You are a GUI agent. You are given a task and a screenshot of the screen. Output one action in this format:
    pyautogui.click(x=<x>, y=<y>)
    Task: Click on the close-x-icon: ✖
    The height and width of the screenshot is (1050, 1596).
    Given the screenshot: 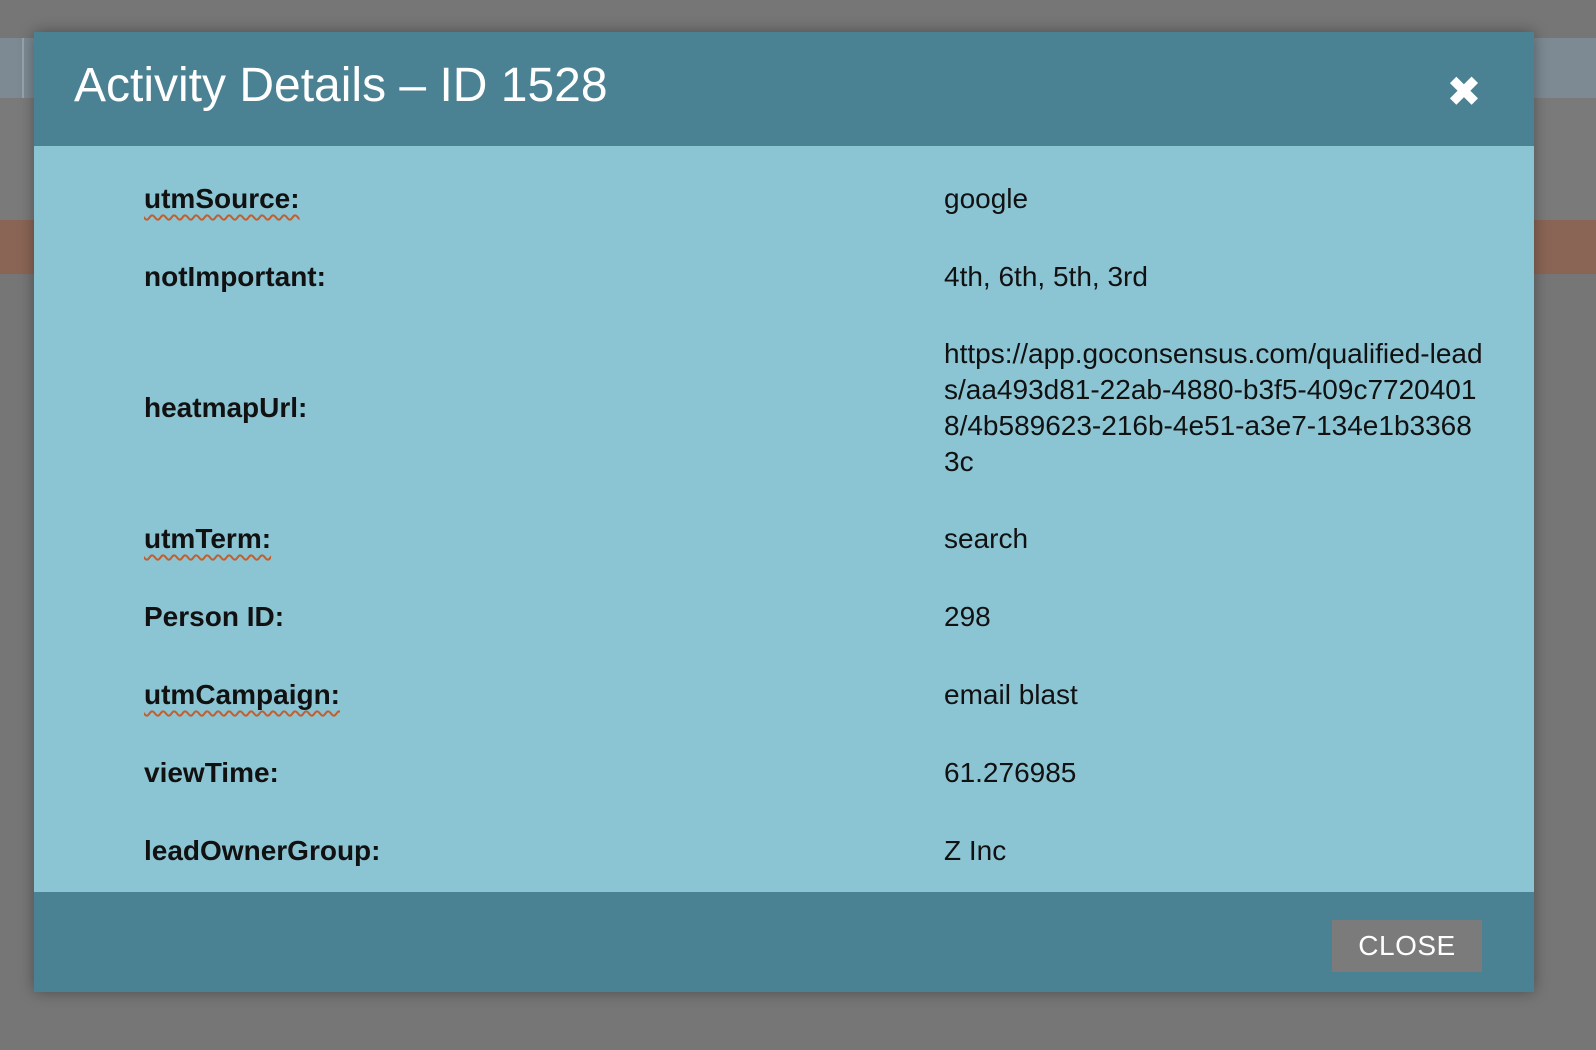 What is the action you would take?
    pyautogui.click(x=1464, y=92)
    